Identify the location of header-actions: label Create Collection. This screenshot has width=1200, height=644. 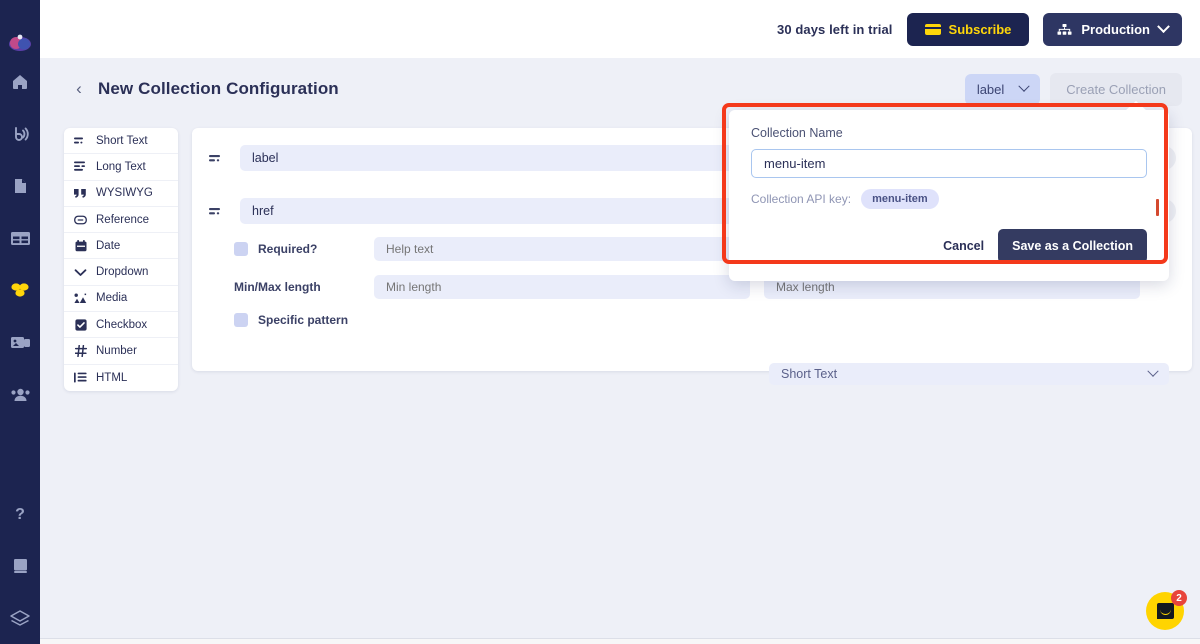
(1073, 89).